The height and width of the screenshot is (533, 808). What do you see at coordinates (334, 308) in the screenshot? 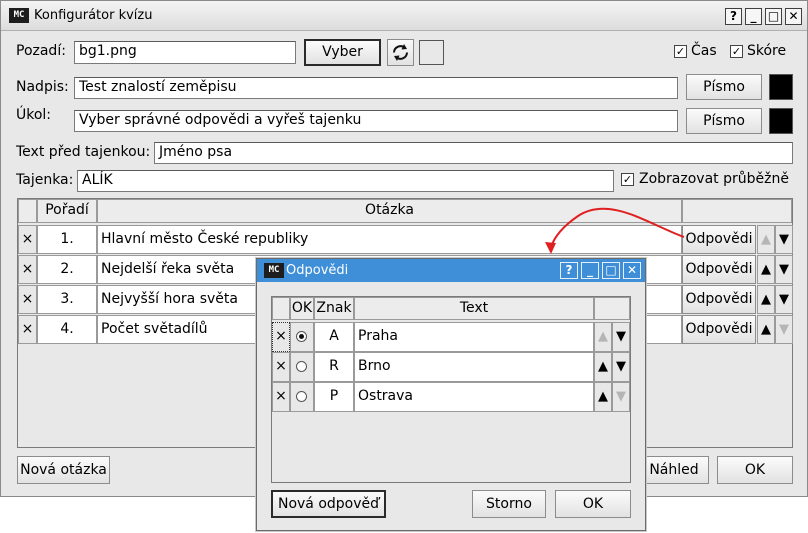
I see `letter-column-header: Znak` at bounding box center [334, 308].